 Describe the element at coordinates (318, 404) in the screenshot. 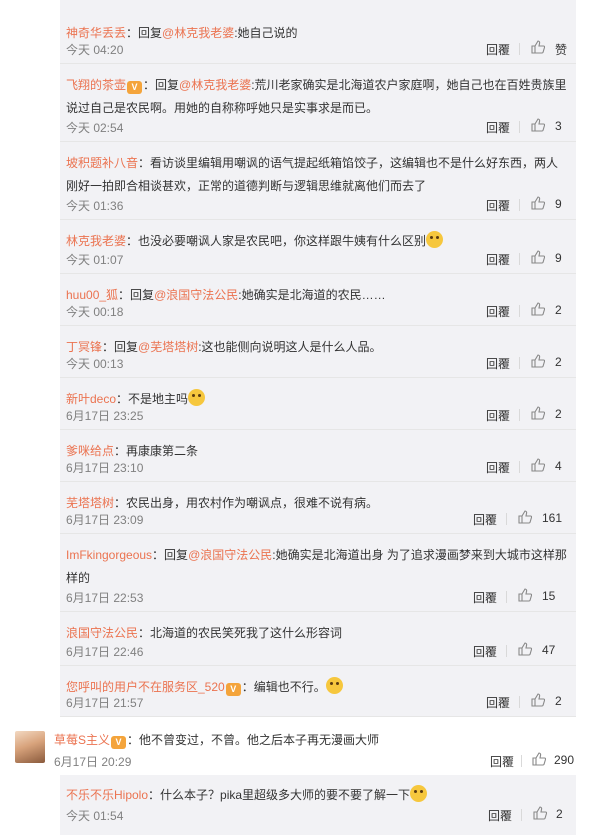

I see `reply-item: 新叶deco：不是地主吗 6月17日 23:25 回覆 2` at that location.